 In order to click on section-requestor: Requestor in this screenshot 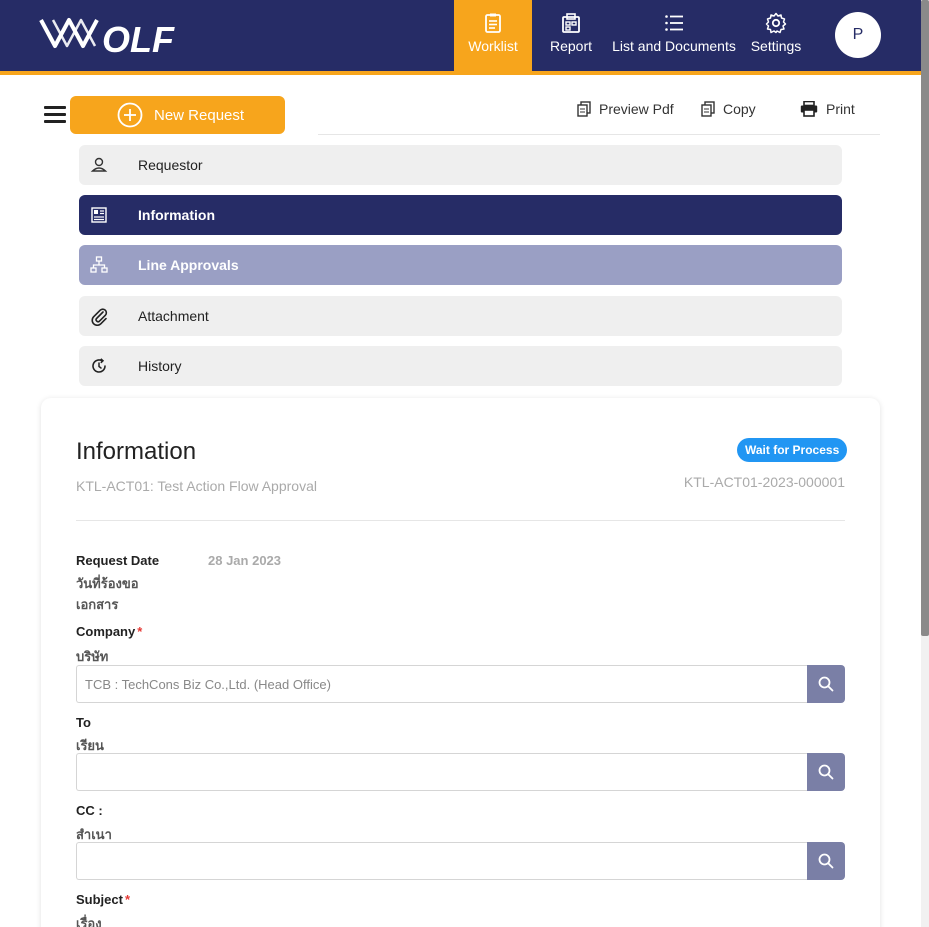, I will do `click(460, 165)`.